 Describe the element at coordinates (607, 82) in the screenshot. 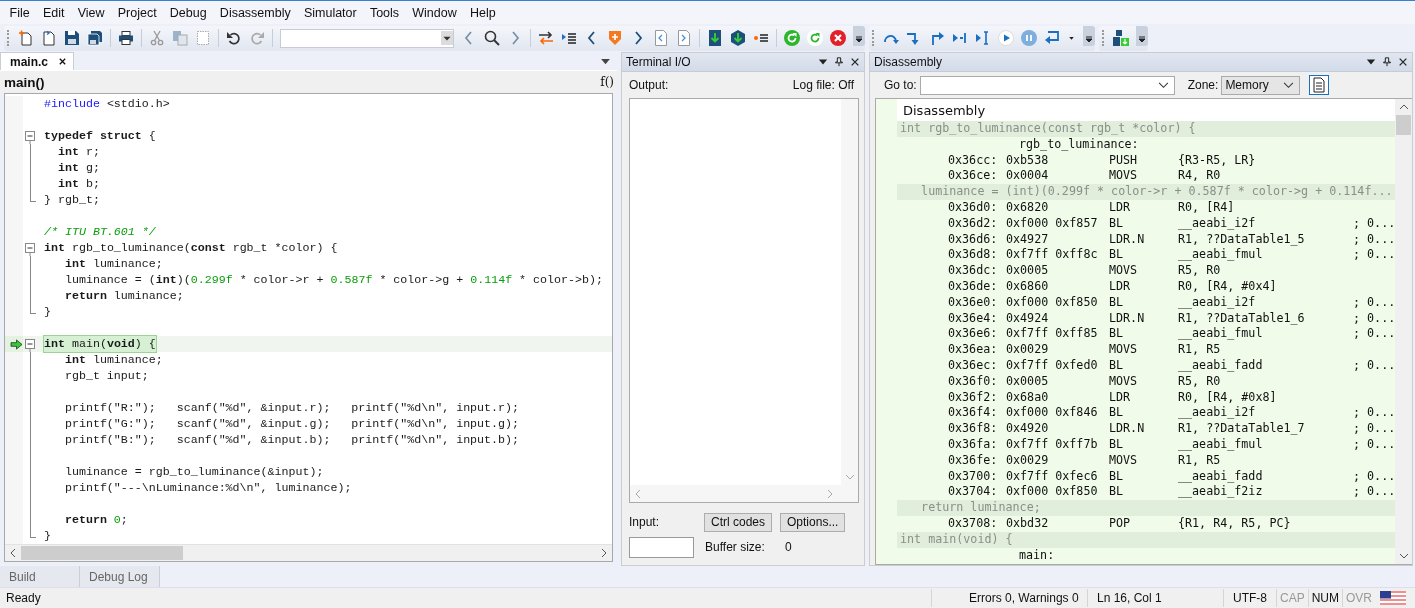

I see `function-list-button: f()` at that location.